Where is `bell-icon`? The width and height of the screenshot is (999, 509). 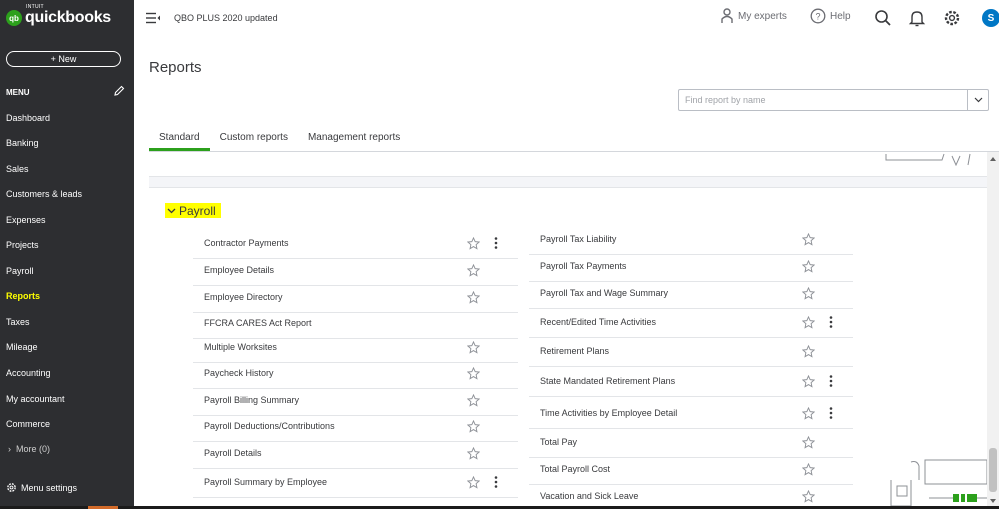
bell-icon is located at coordinates (917, 18).